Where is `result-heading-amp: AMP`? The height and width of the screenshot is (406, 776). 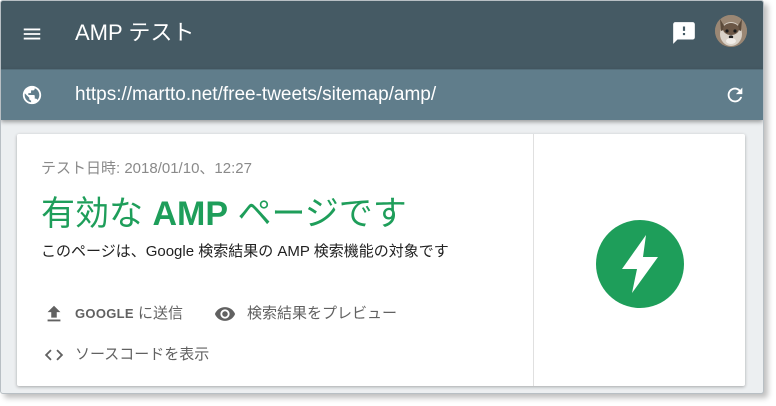
result-heading-amp: AMP is located at coordinates (190, 214).